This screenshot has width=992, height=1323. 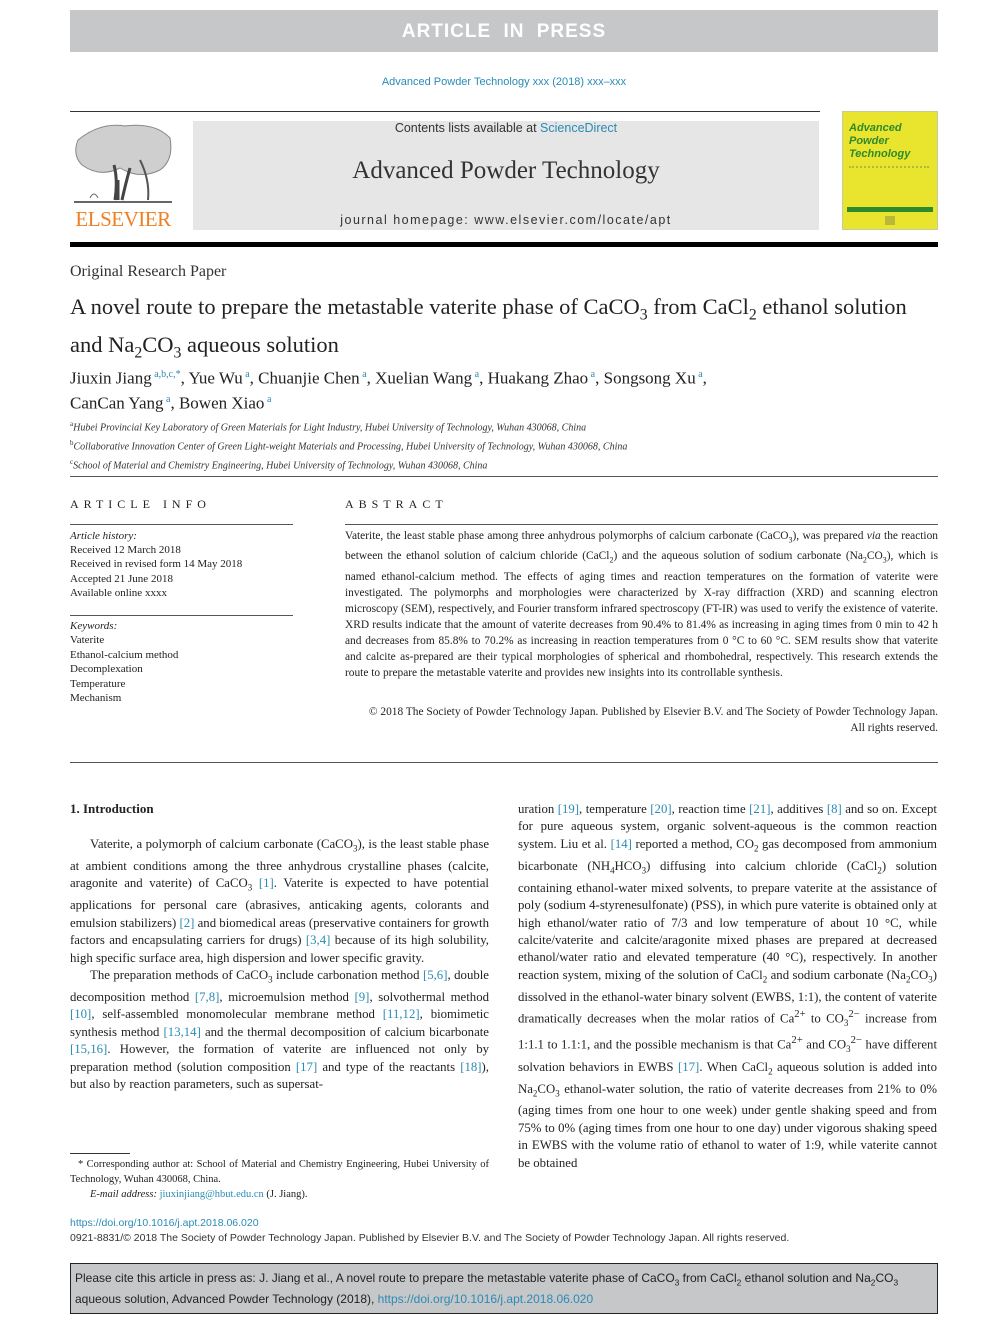 I want to click on body-rule, so click(x=504, y=762).